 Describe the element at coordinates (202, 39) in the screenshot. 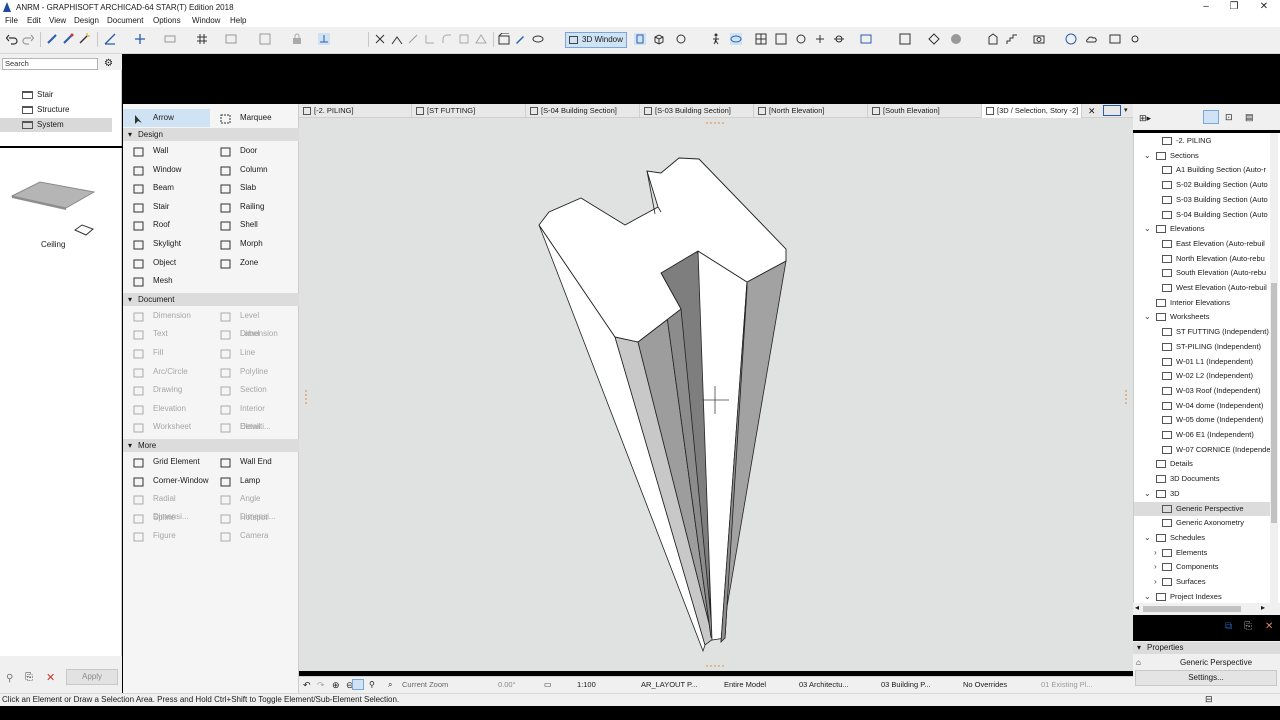

I see `grid-snap-icon` at that location.